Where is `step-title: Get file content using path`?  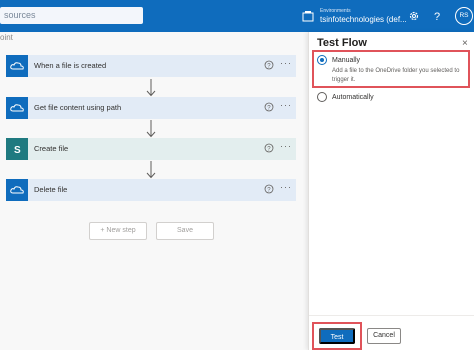
step-title: Get file content using path is located at coordinates (78, 107).